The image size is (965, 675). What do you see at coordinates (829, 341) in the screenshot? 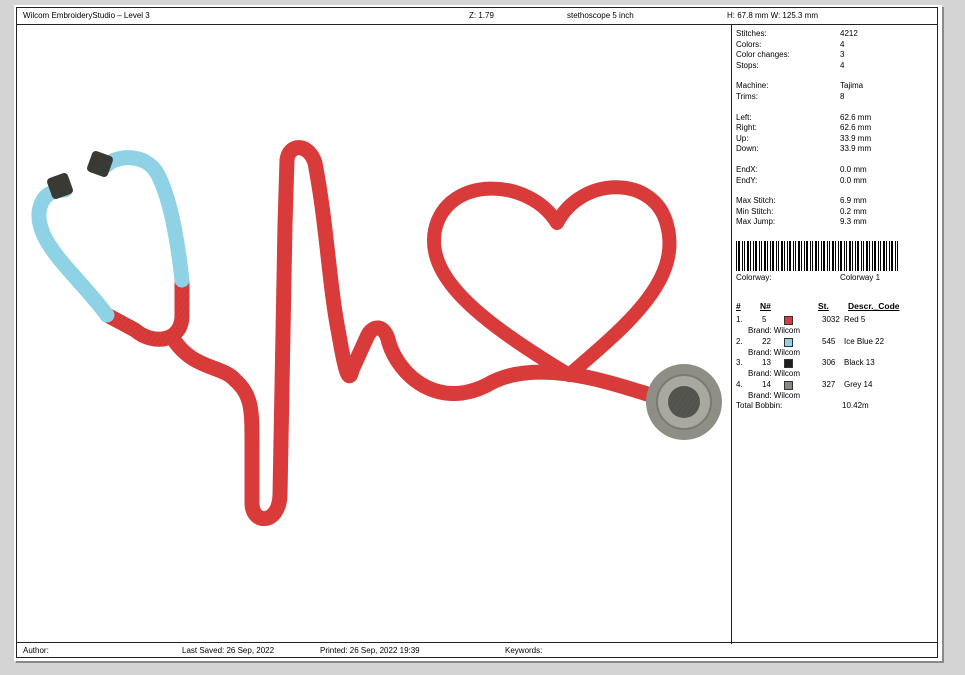
I see `stitch-count: 545` at bounding box center [829, 341].